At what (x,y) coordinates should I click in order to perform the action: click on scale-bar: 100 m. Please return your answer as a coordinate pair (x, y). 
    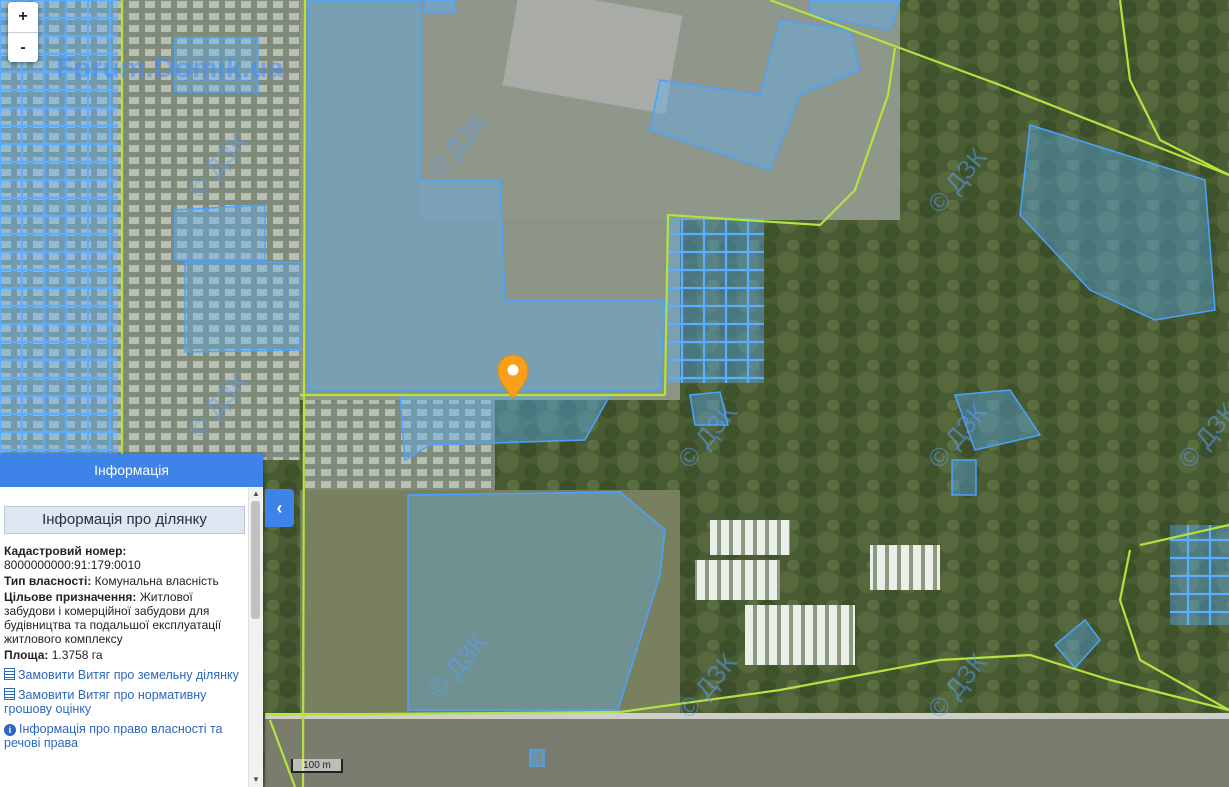
    Looking at the image, I should click on (317, 766).